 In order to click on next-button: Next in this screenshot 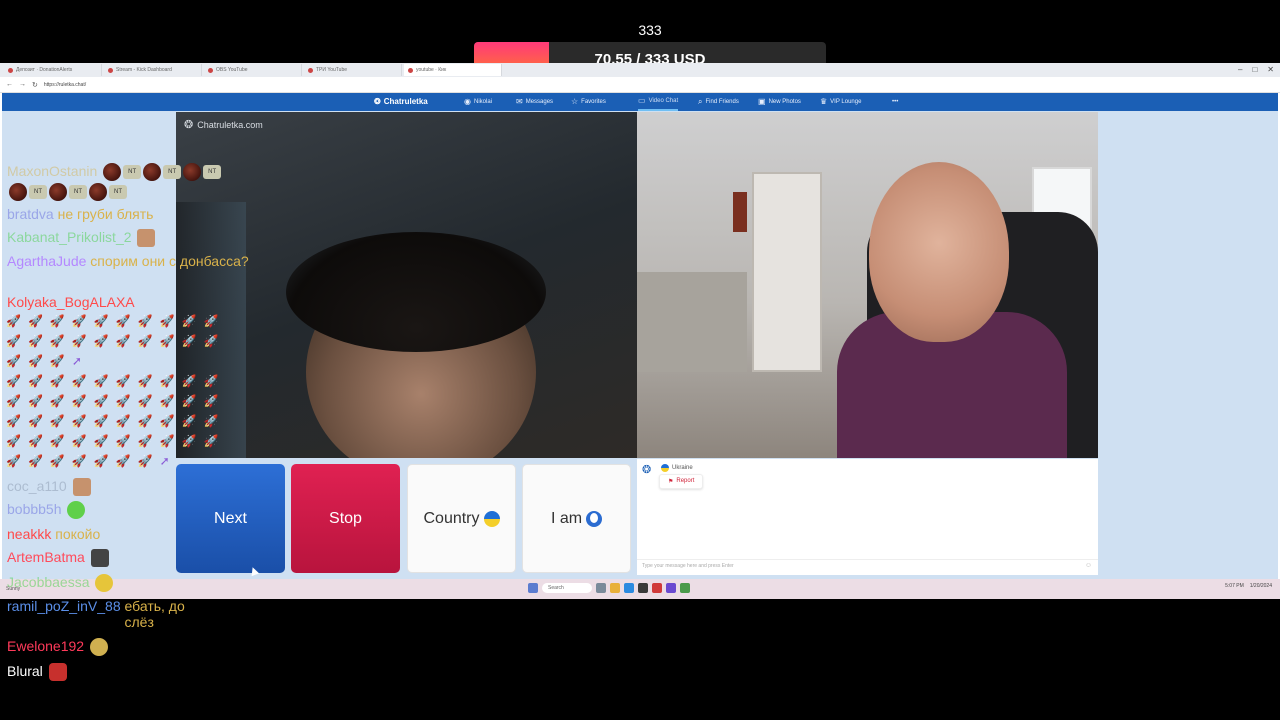, I will do `click(230, 518)`.